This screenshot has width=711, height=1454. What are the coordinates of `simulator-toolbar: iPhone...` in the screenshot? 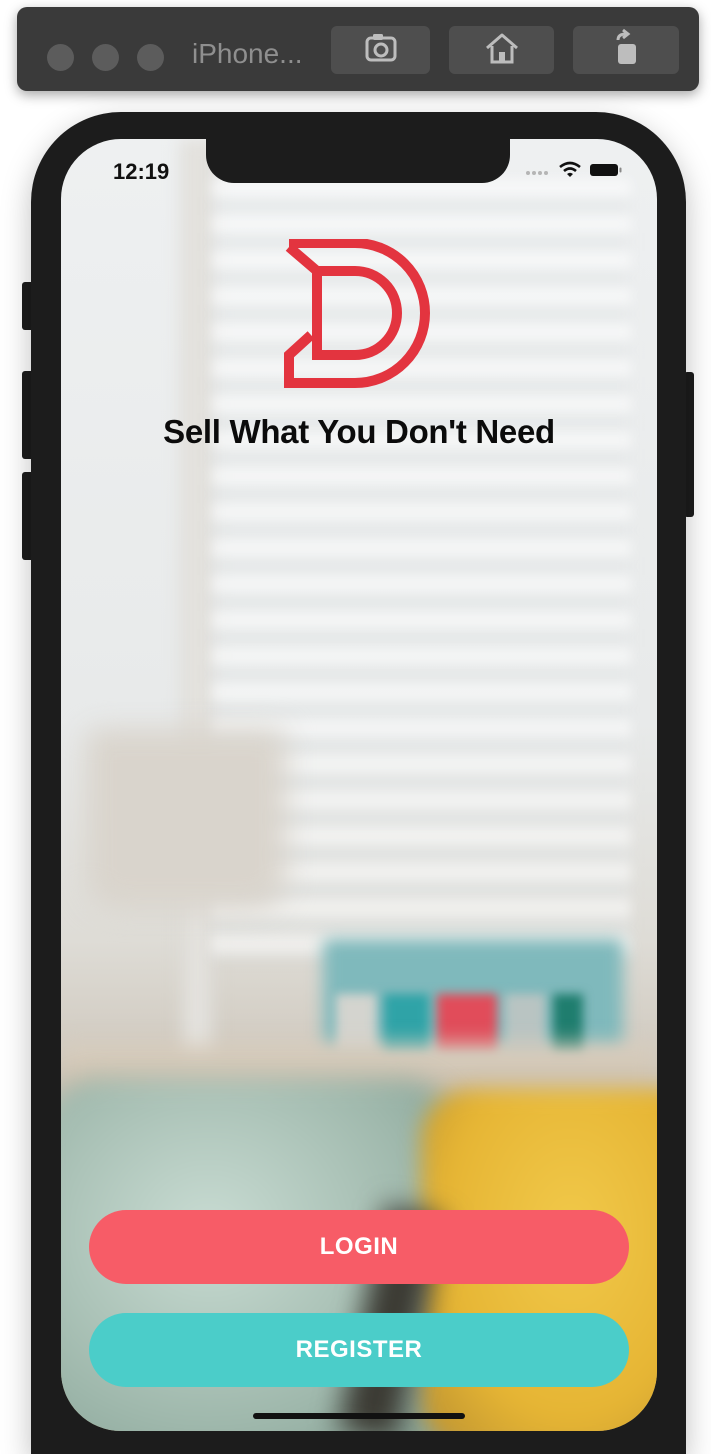 It's located at (358, 49).